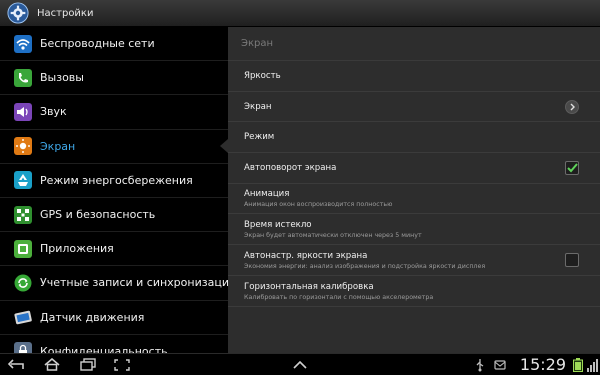  I want to click on apps-icon, so click(23, 249).